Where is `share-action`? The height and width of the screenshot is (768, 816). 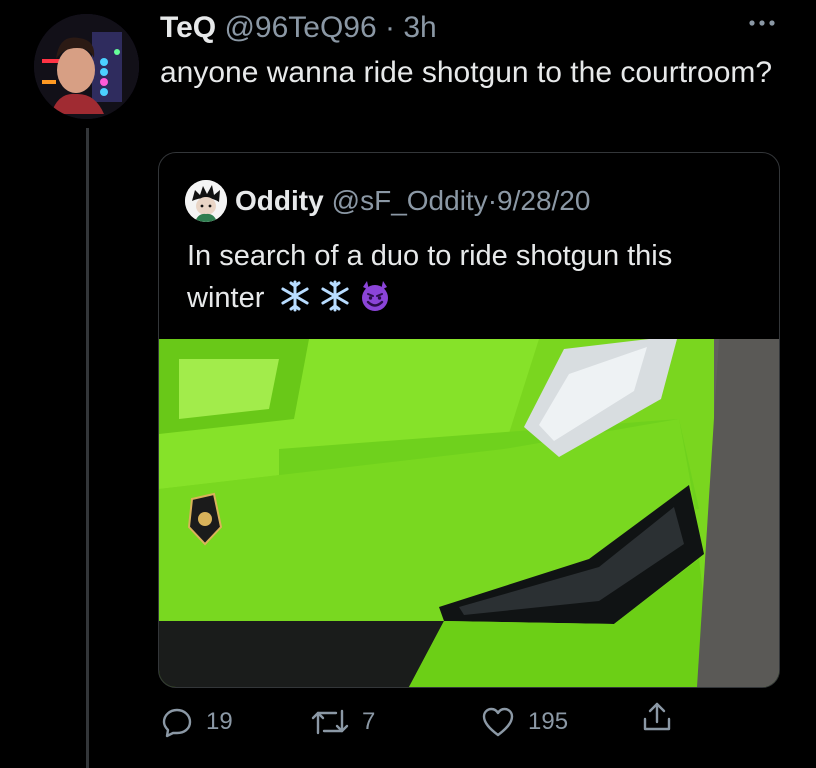
share-action is located at coordinates (657, 717).